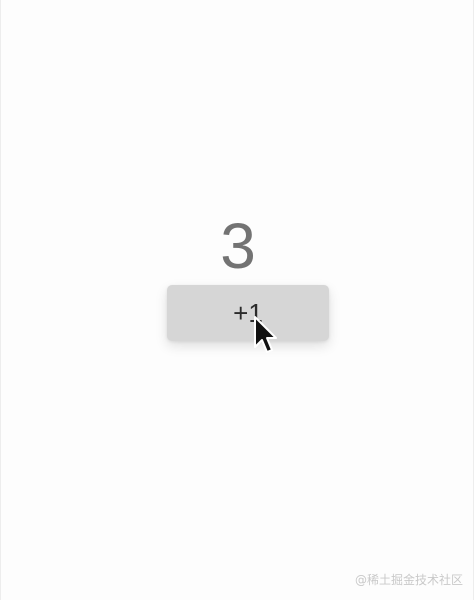  Describe the element at coordinates (265, 334) in the screenshot. I see `arrow-pointer-icon` at that location.